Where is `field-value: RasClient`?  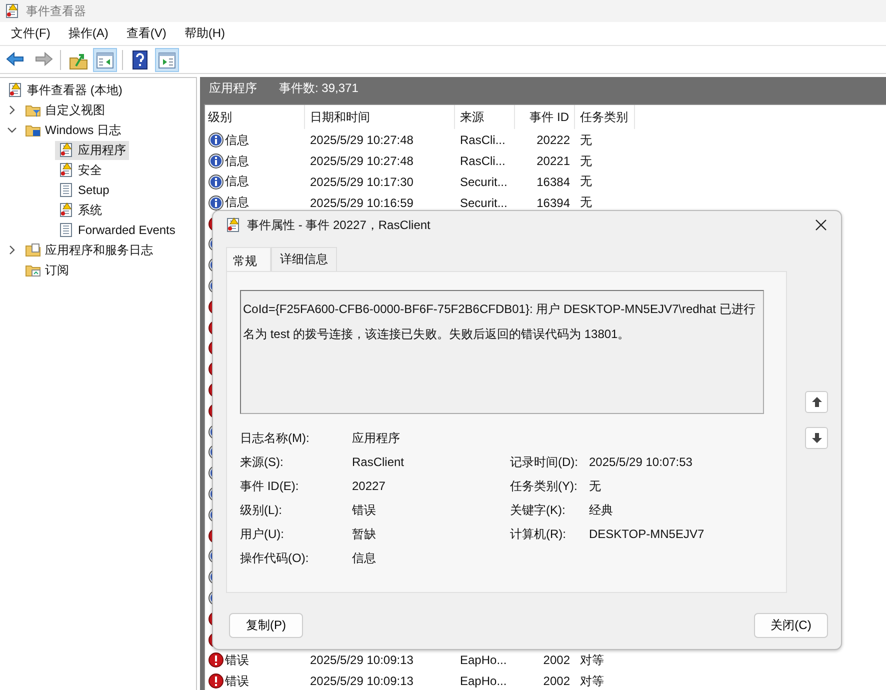
field-value: RasClient is located at coordinates (379, 462).